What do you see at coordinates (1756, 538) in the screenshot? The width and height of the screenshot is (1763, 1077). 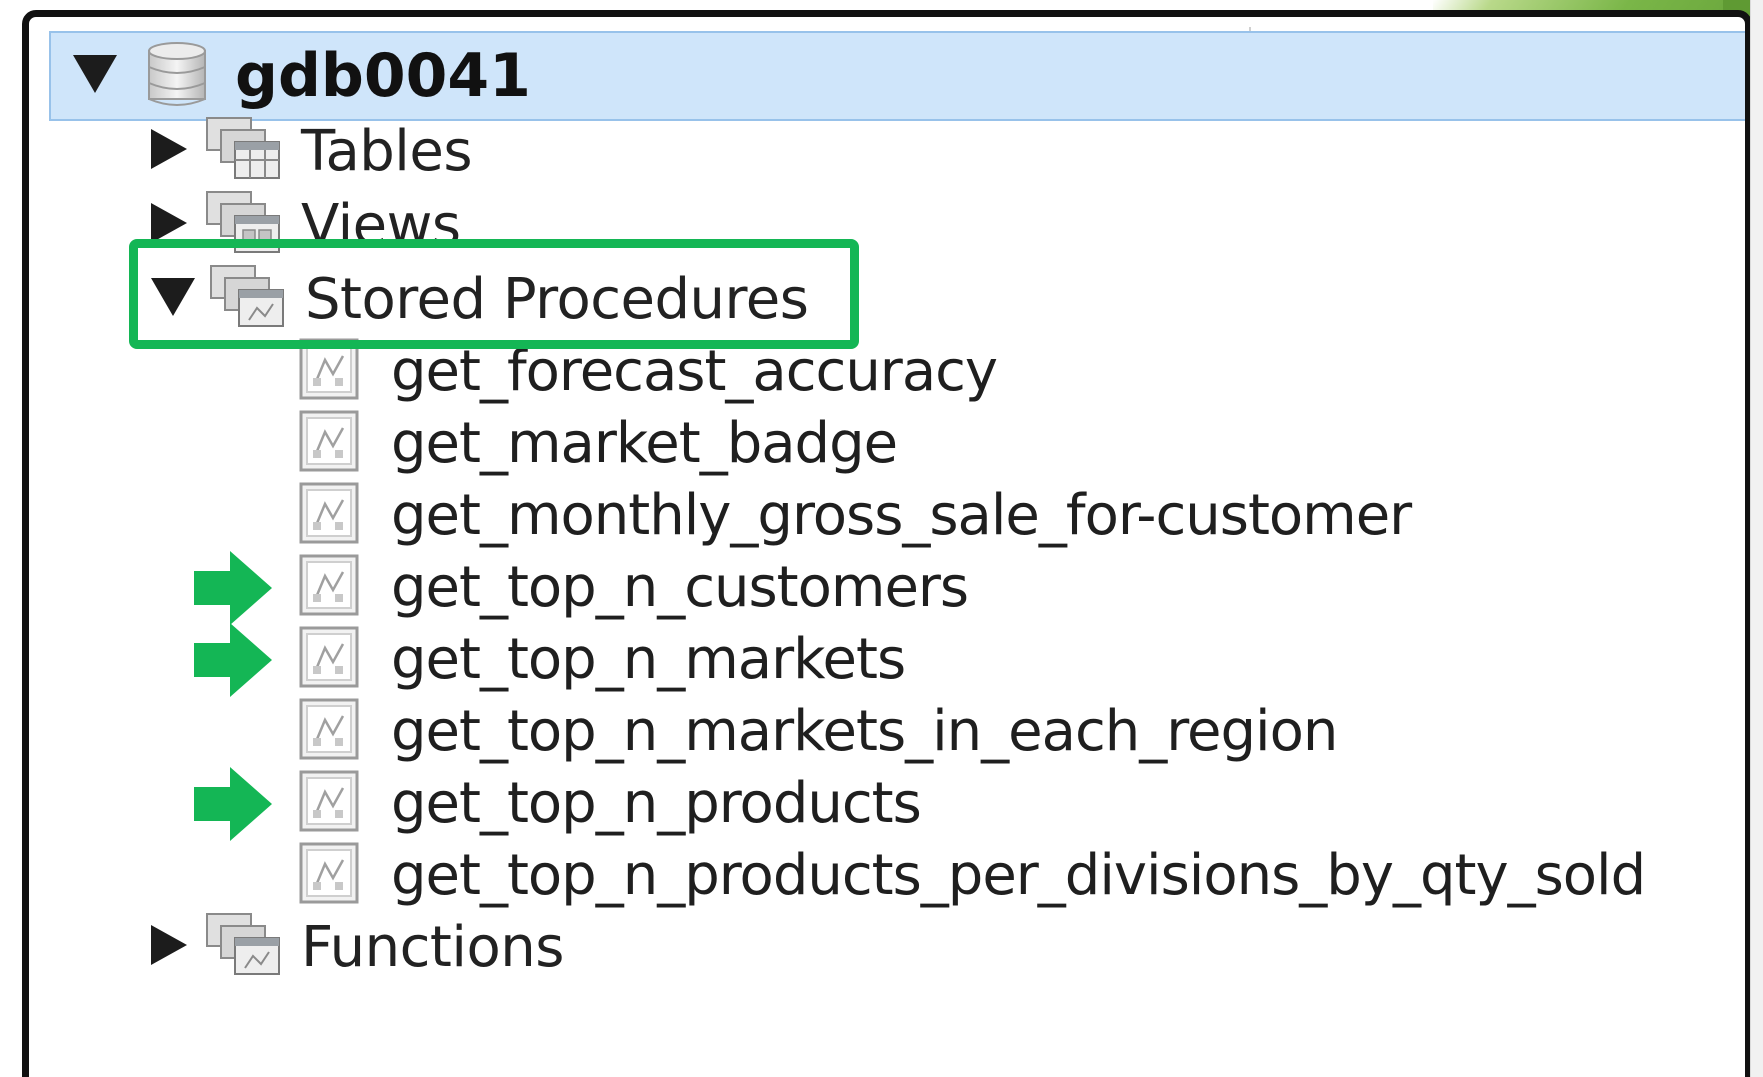 I see `scrollbar-track` at bounding box center [1756, 538].